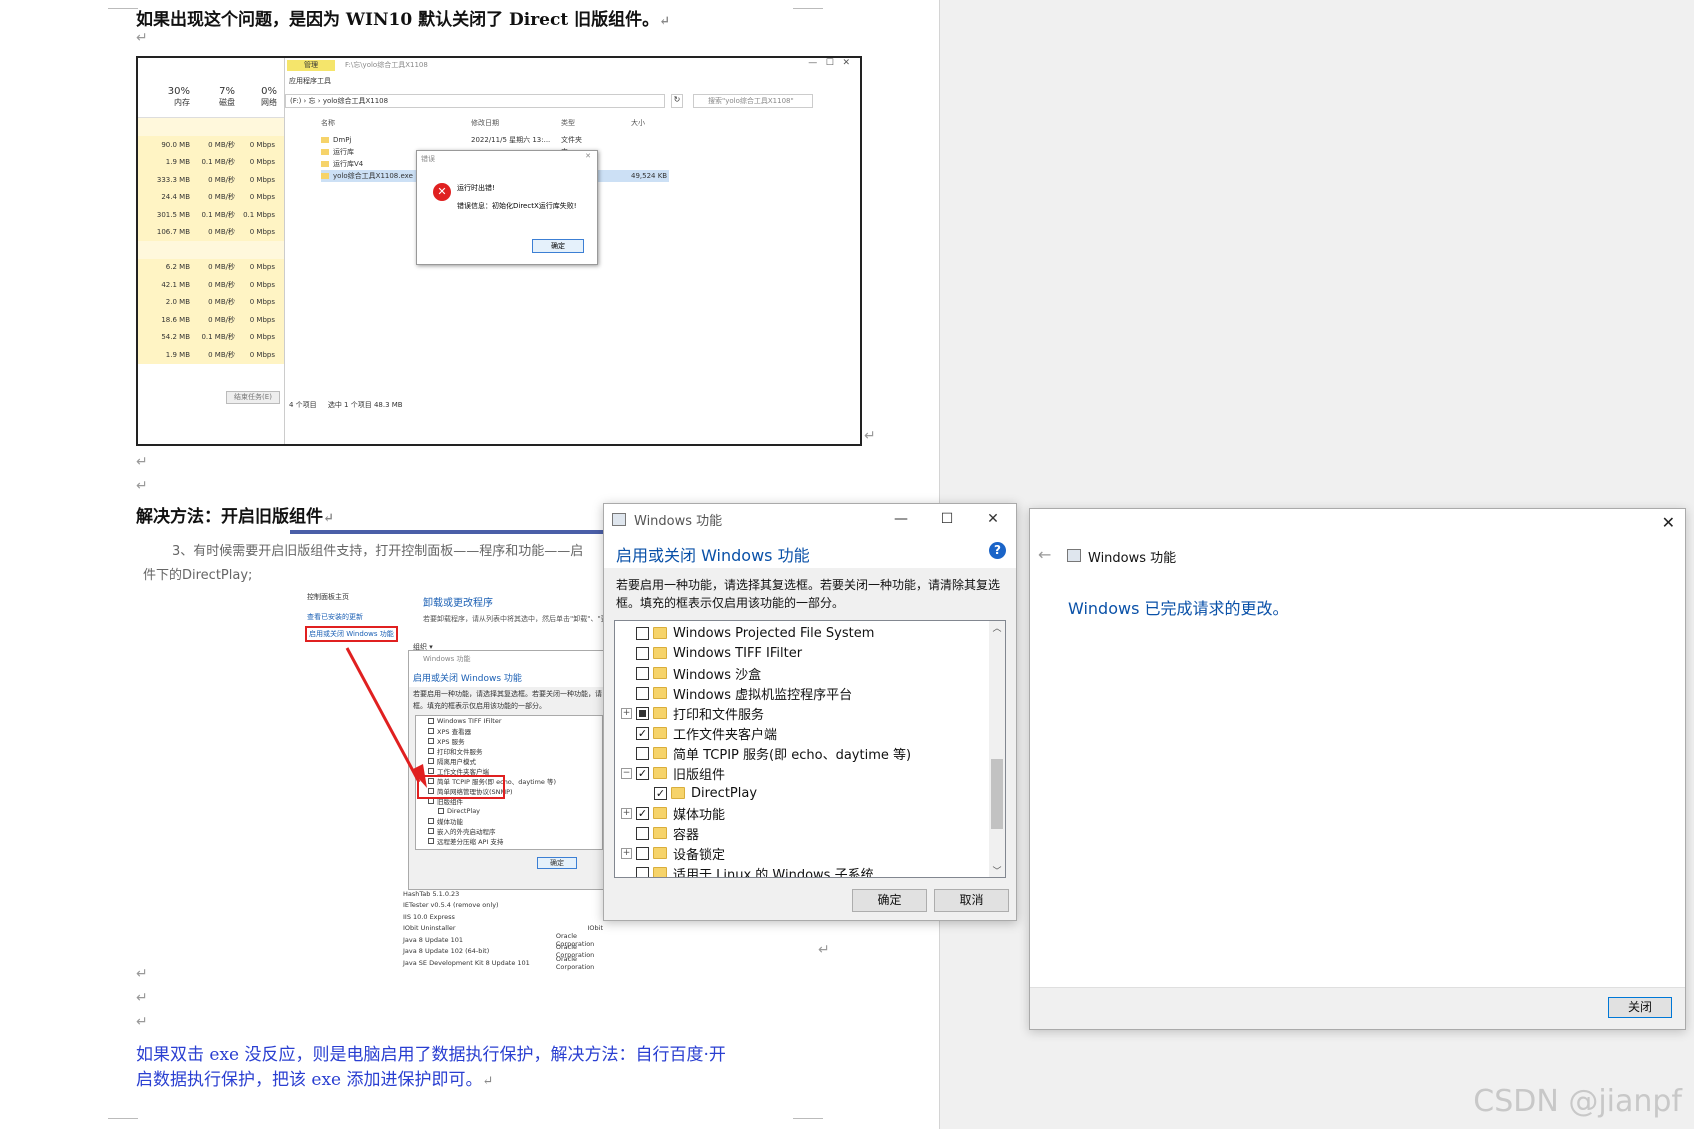  I want to click on tm-row: 301.5 MB 0.1 MB/秒 0.1 Mbps, so click(211, 215).